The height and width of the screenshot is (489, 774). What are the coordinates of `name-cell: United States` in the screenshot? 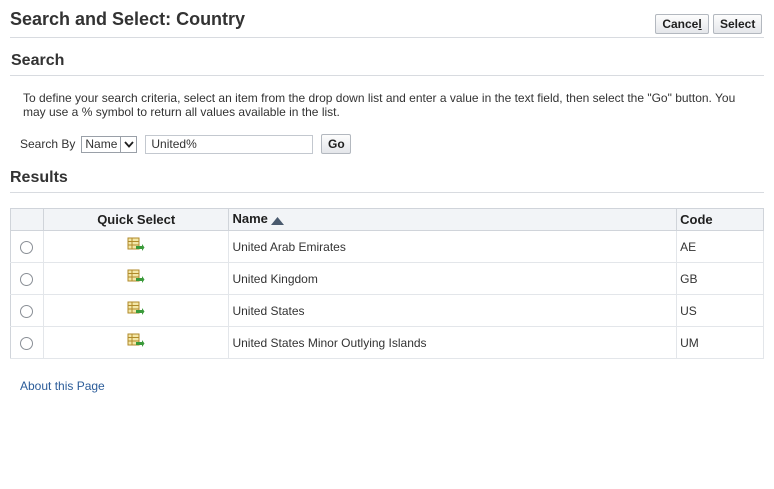 It's located at (453, 310).